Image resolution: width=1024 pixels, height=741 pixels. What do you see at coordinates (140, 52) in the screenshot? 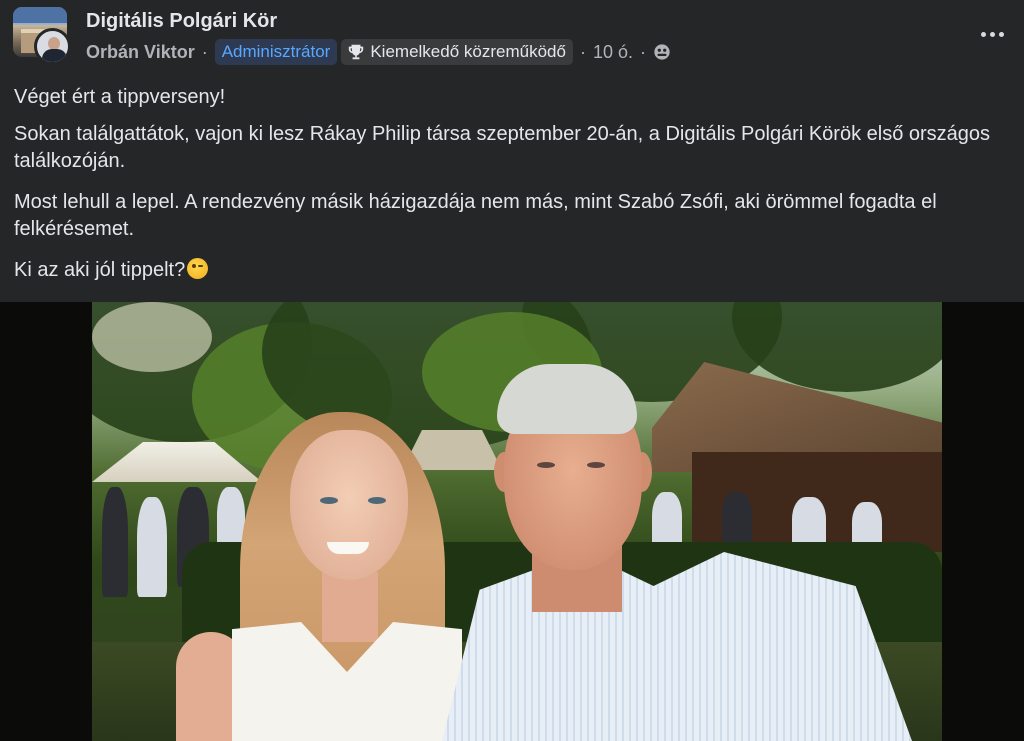
I see `author-name-link: Orbán Viktor` at bounding box center [140, 52].